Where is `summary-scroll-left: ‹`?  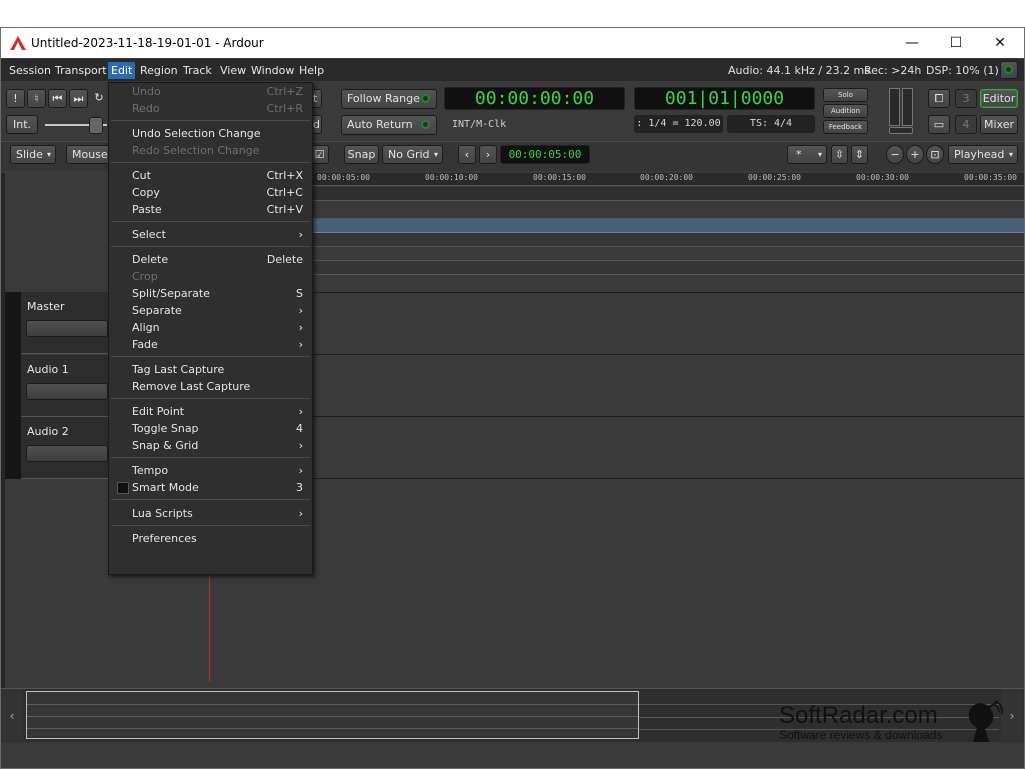
summary-scroll-left: ‹ is located at coordinates (12, 716).